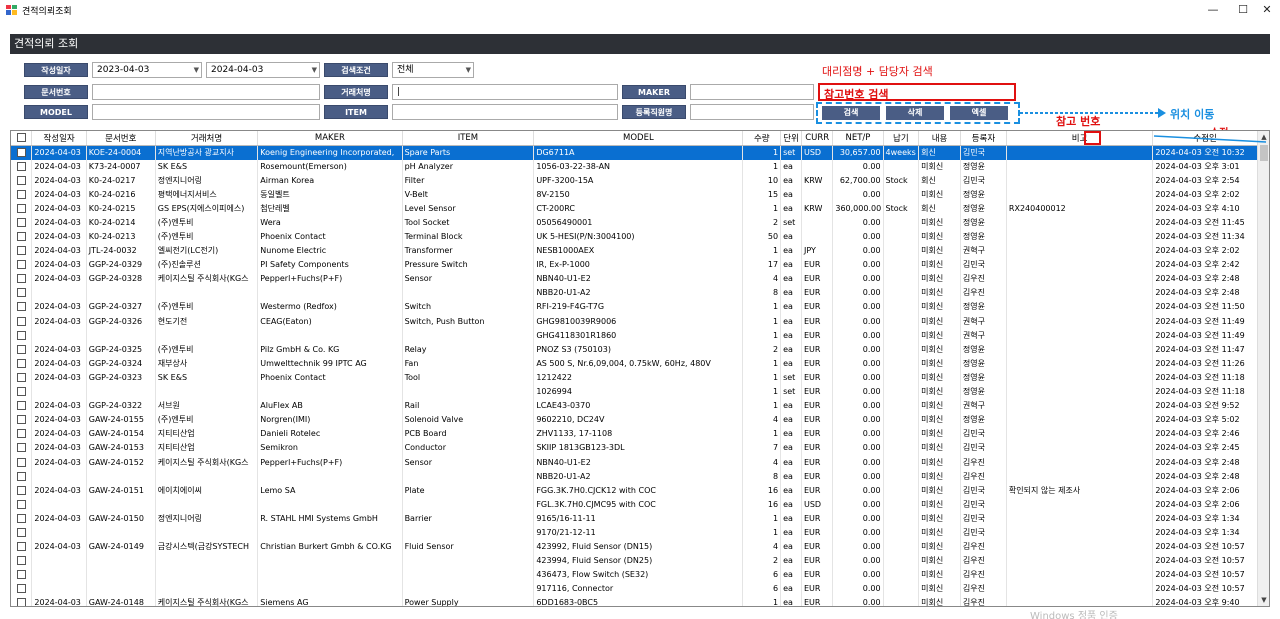  I want to click on col-net-price: NET/P, so click(858, 138).